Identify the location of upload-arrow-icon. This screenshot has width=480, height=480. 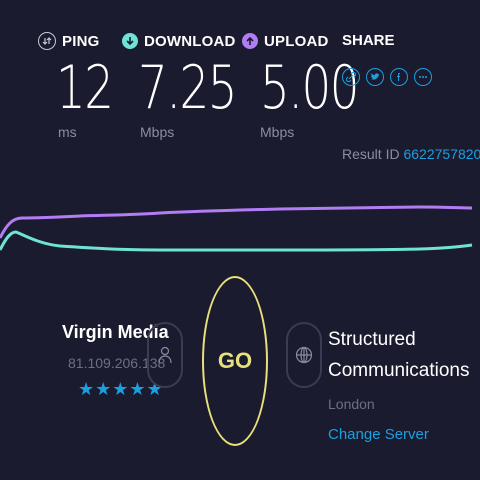
(250, 41).